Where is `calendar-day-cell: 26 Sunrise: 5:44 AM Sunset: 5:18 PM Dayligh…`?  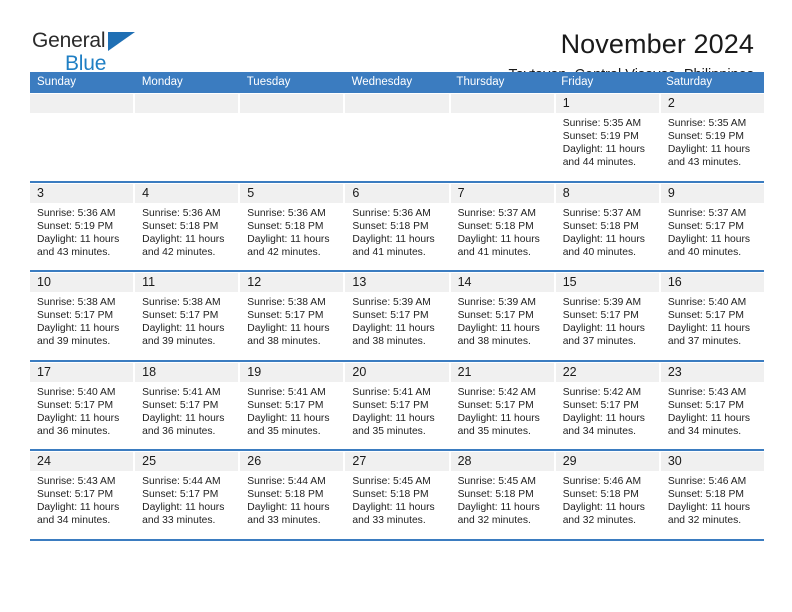
calendar-day-cell: 26 Sunrise: 5:44 AM Sunset: 5:18 PM Dayligh… is located at coordinates (292, 495).